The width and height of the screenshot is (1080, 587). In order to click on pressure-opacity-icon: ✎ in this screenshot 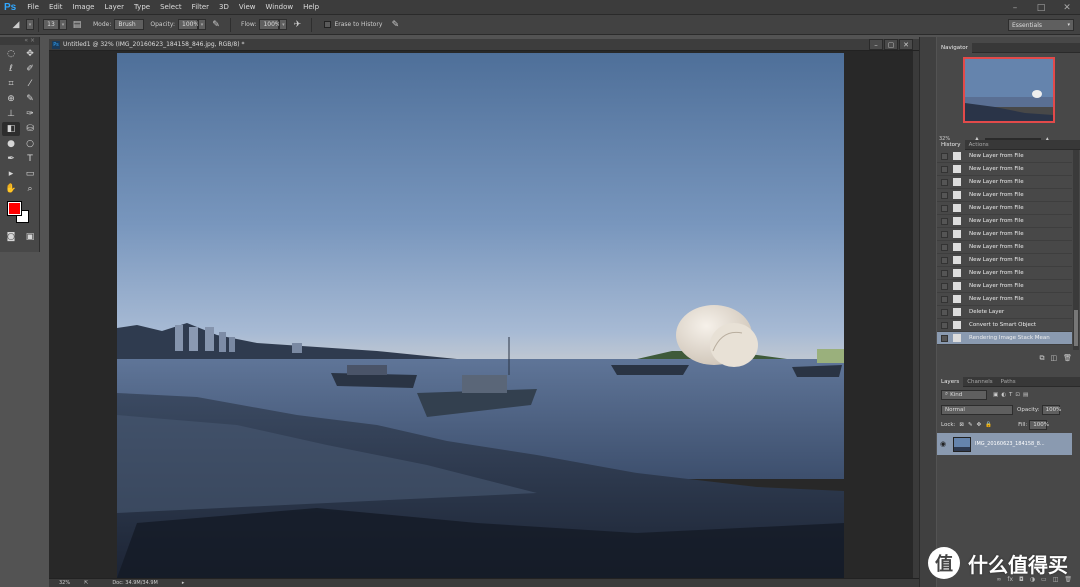, I will do `click(216, 25)`.